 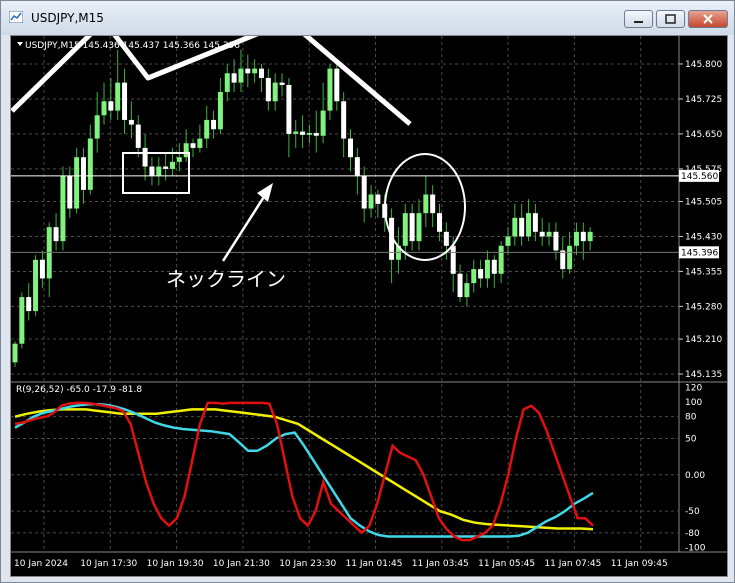 I want to click on indicator-tick-label: -100, so click(x=695, y=548).